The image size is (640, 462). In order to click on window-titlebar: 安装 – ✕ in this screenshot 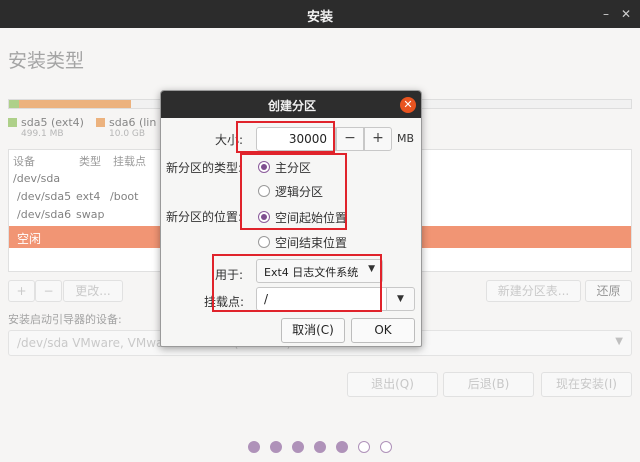, I will do `click(320, 14)`.